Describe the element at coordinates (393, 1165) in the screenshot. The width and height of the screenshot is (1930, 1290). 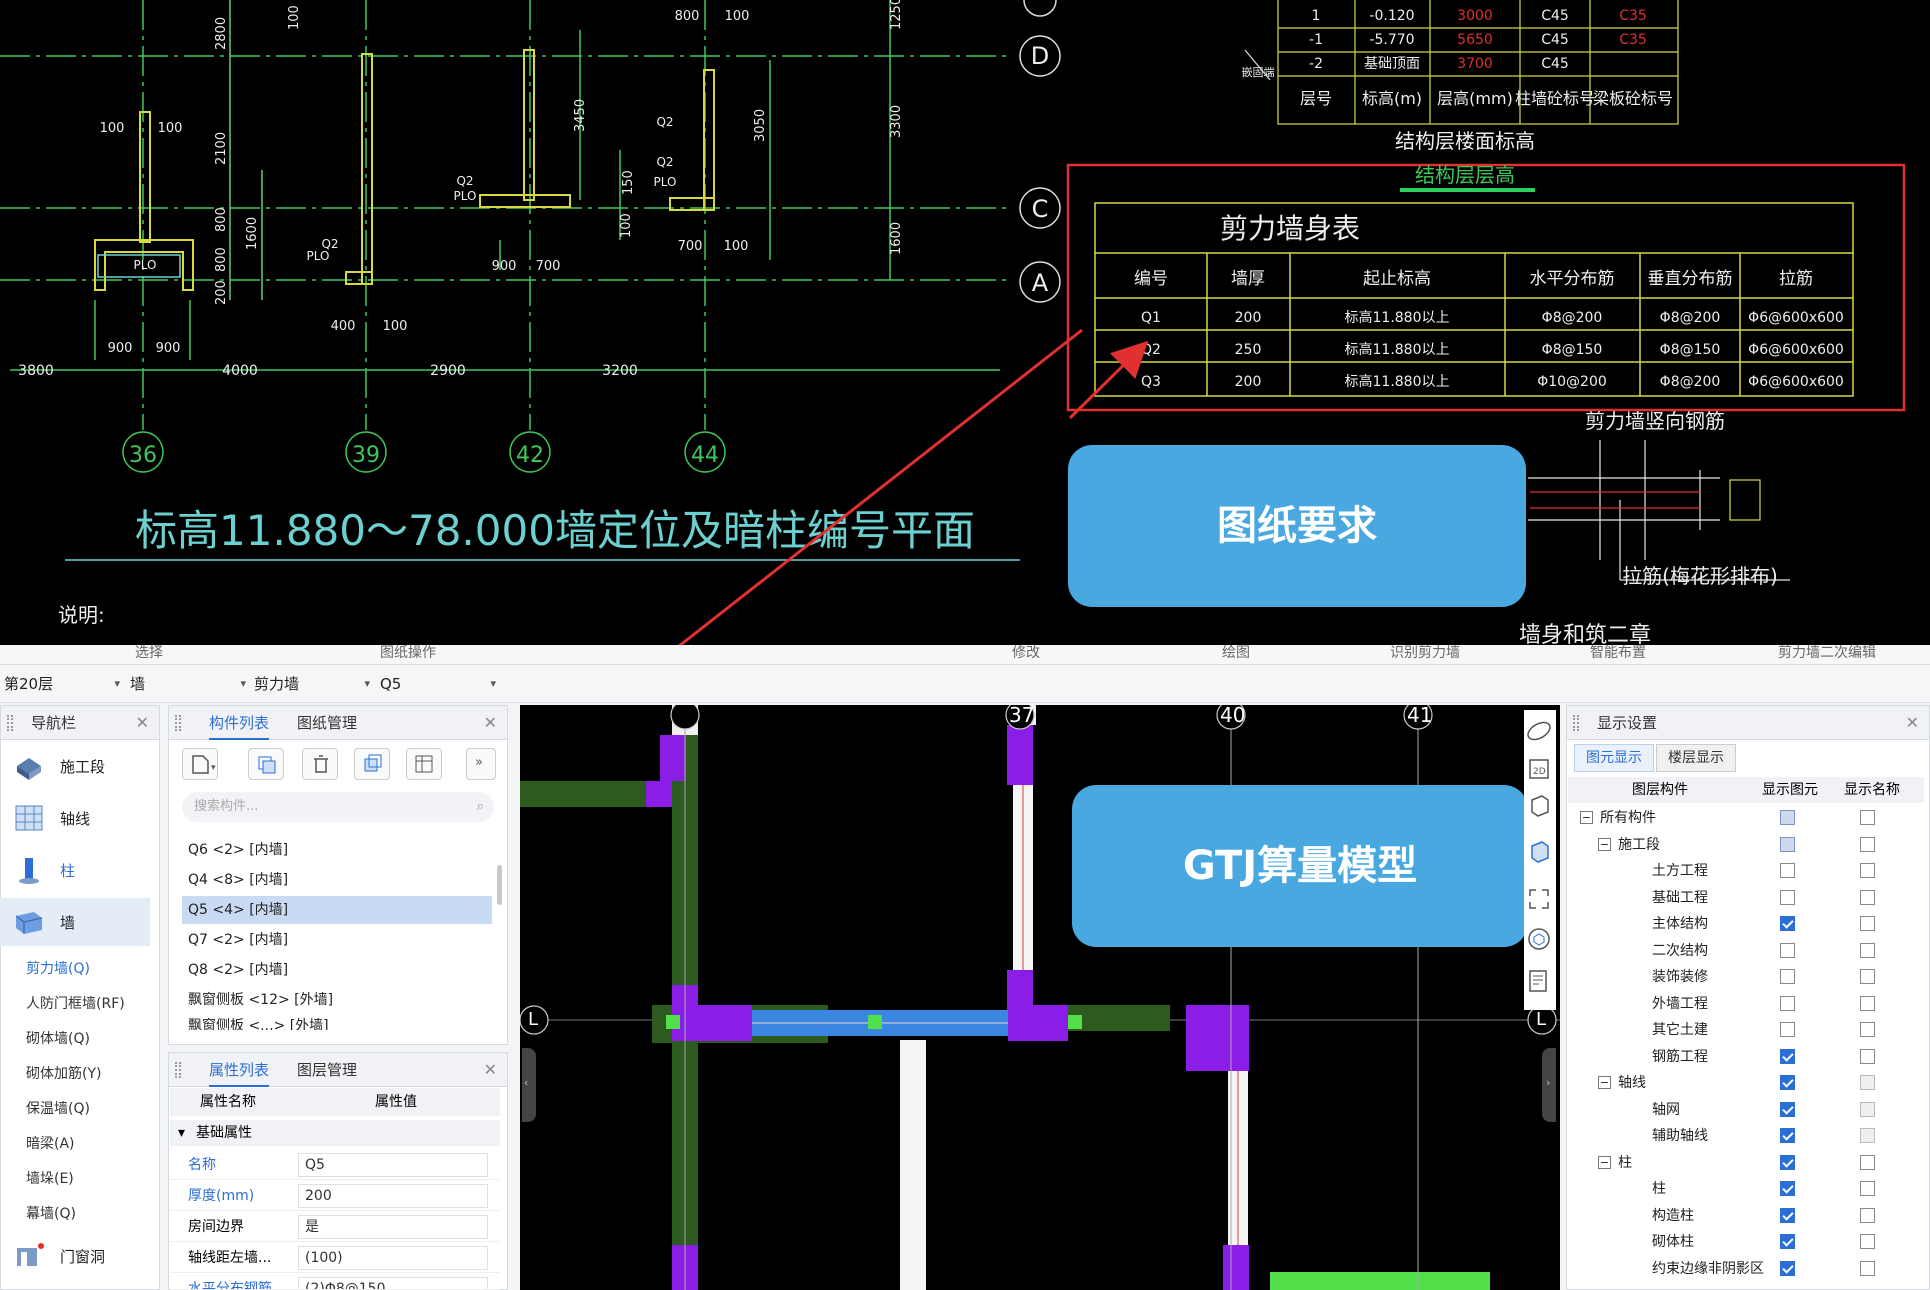
I see `property-value: Q5` at that location.